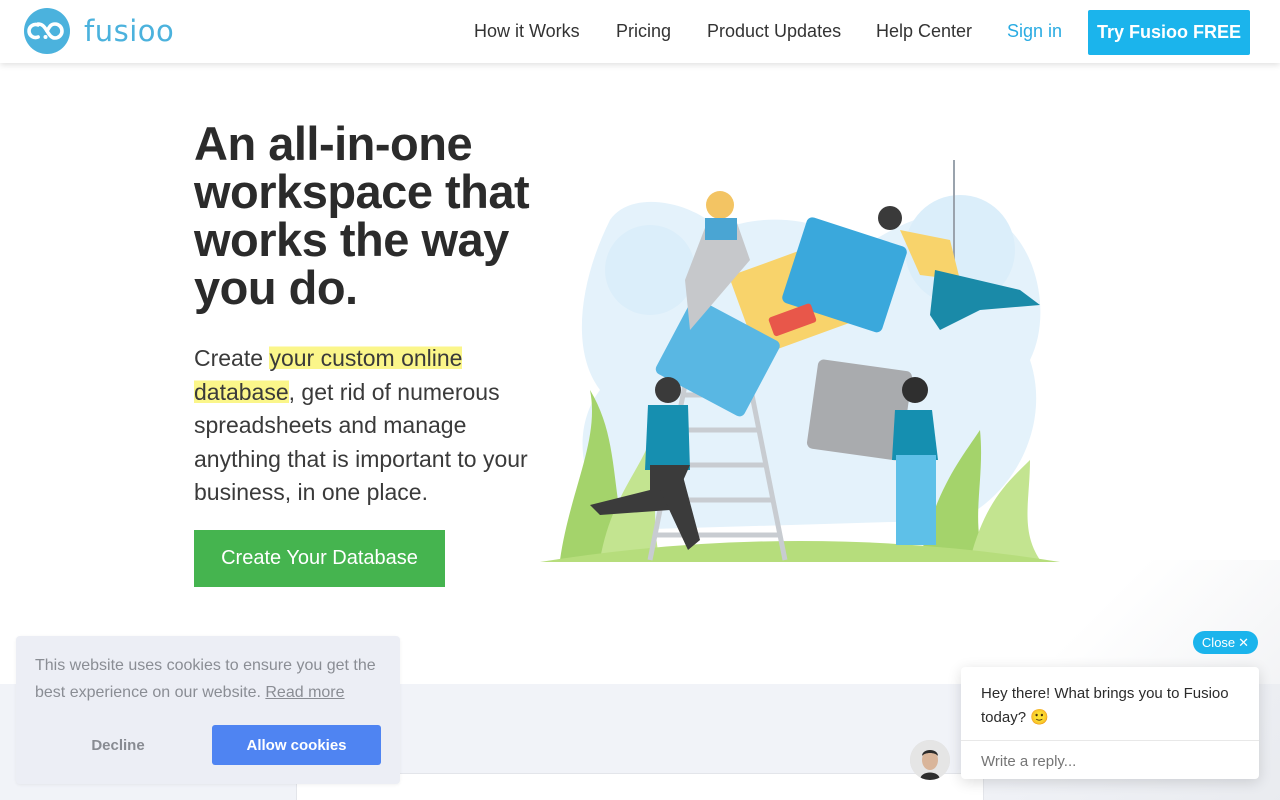 This screenshot has height=800, width=1280. I want to click on cookie-allow-button: Allow cookies, so click(296, 745).